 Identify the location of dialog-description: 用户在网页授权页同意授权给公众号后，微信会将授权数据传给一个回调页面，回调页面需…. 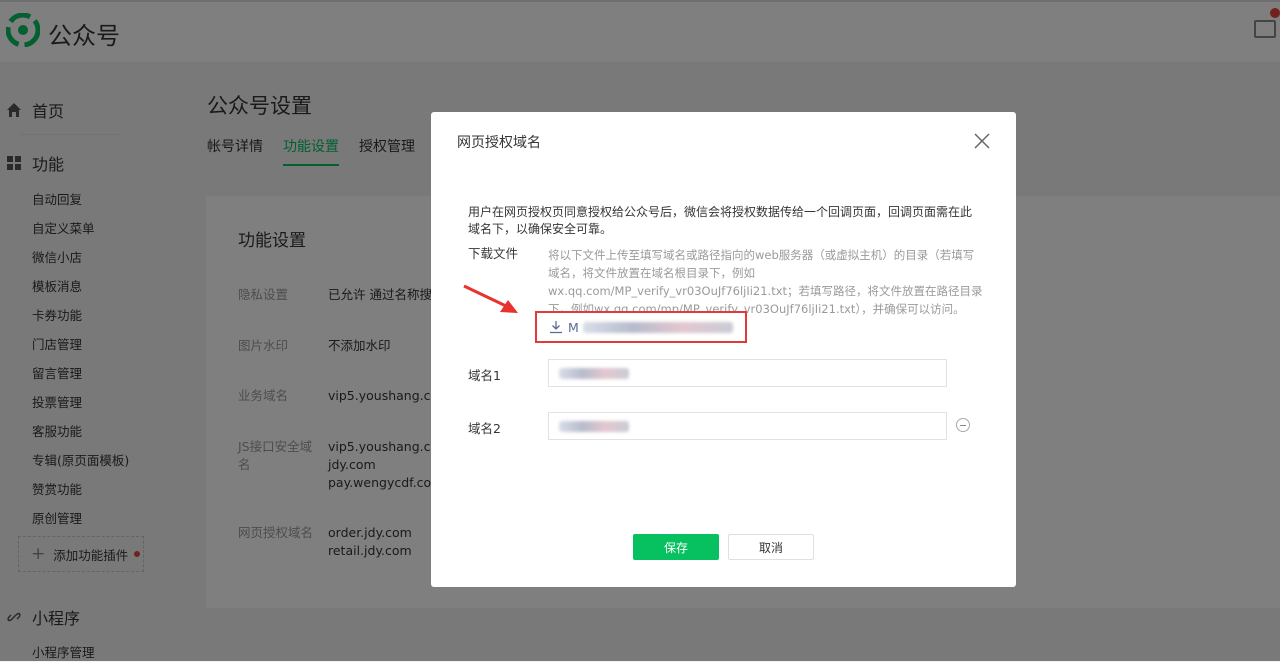
(720, 220).